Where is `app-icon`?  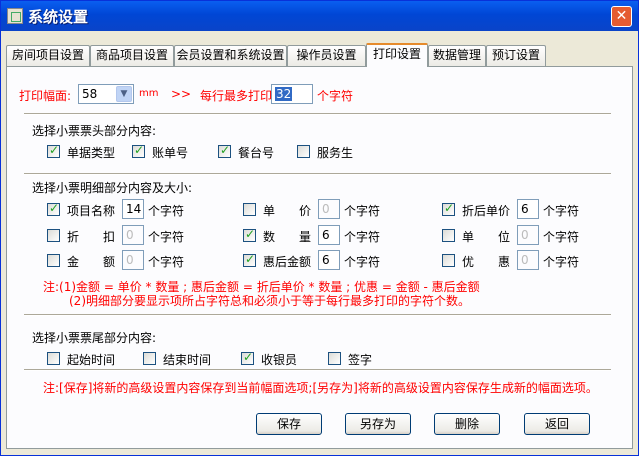 app-icon is located at coordinates (15, 16).